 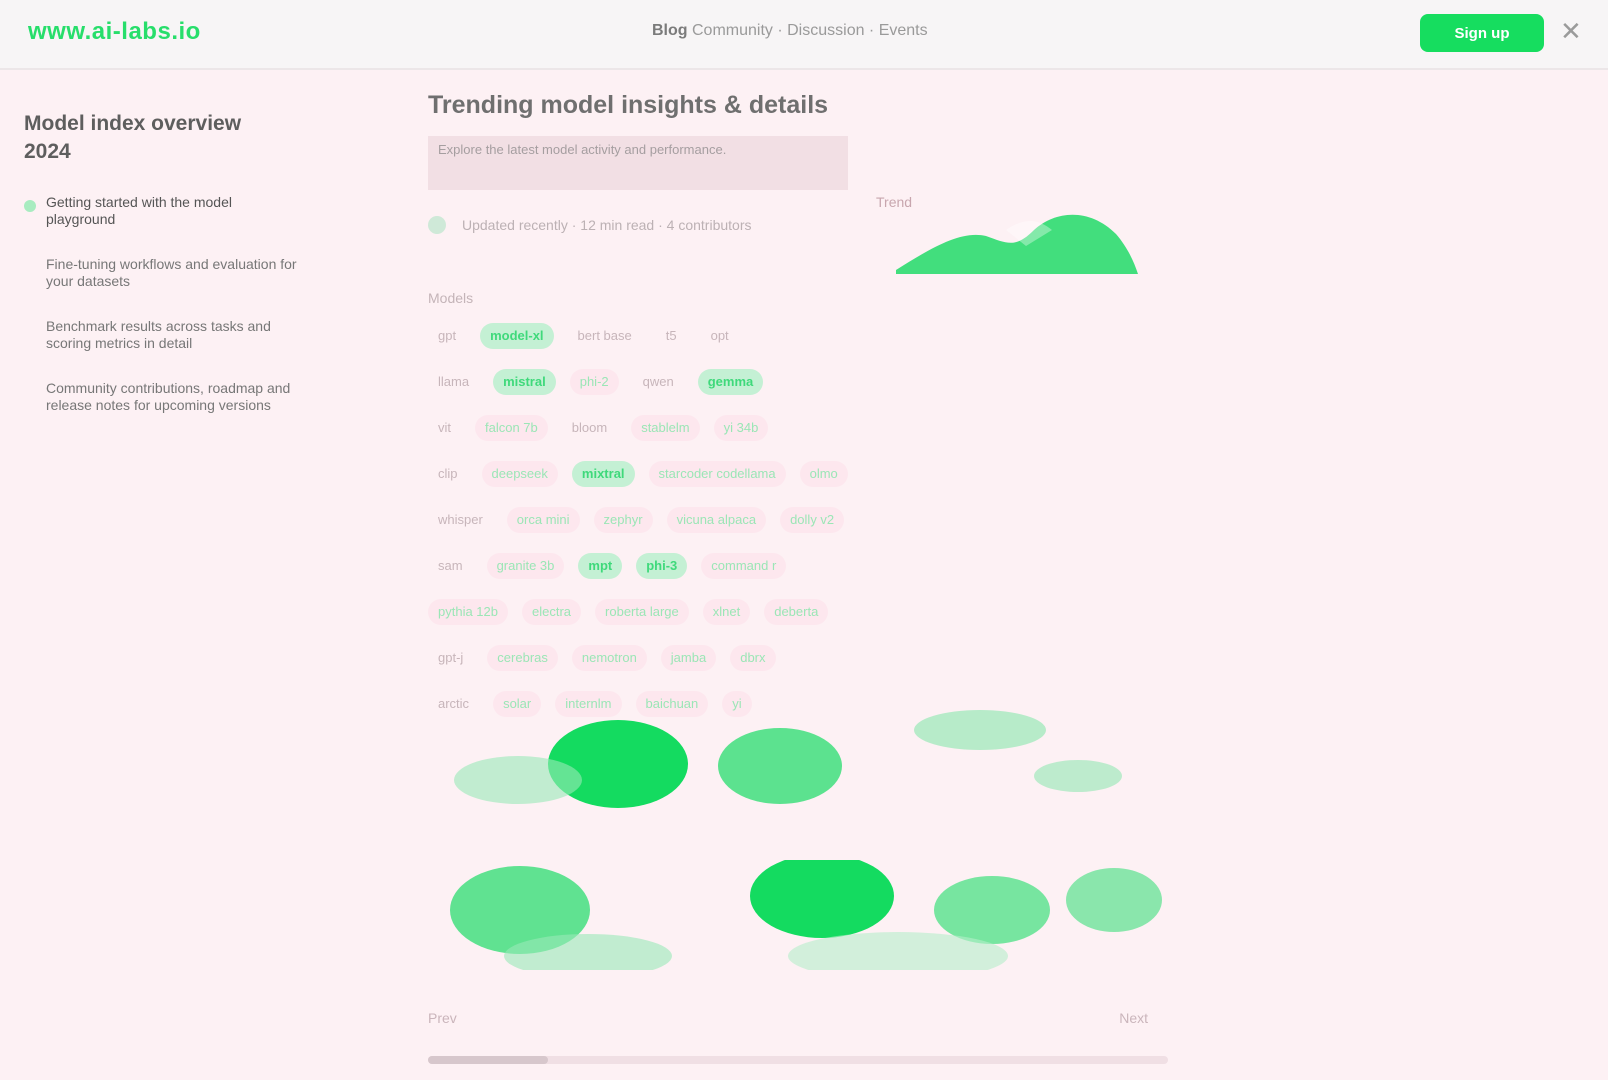 What do you see at coordinates (798, 336) in the screenshot?
I see `model-row: gpt model-xl bert base t5 opt` at bounding box center [798, 336].